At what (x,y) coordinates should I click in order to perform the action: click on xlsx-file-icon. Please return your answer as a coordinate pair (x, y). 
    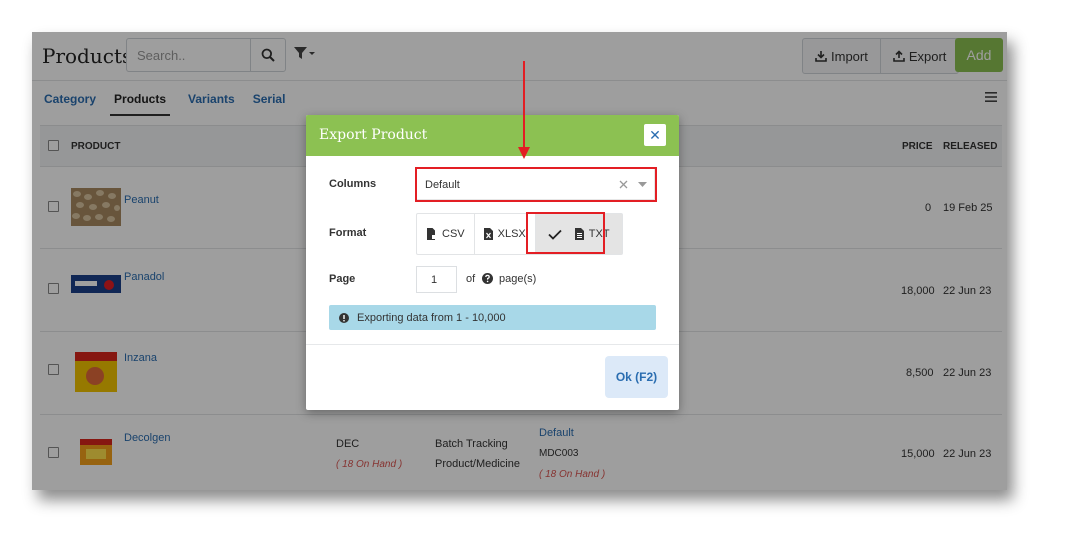
    Looking at the image, I should click on (488, 234).